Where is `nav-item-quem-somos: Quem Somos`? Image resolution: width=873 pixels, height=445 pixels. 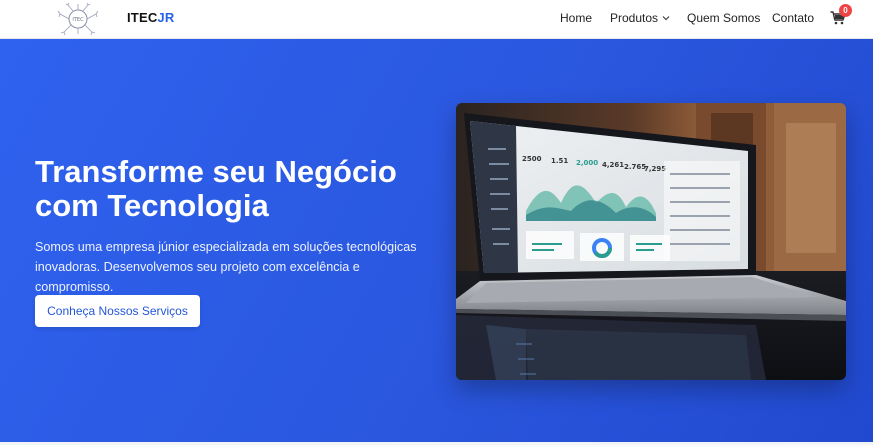 nav-item-quem-somos: Quem Somos is located at coordinates (723, 18).